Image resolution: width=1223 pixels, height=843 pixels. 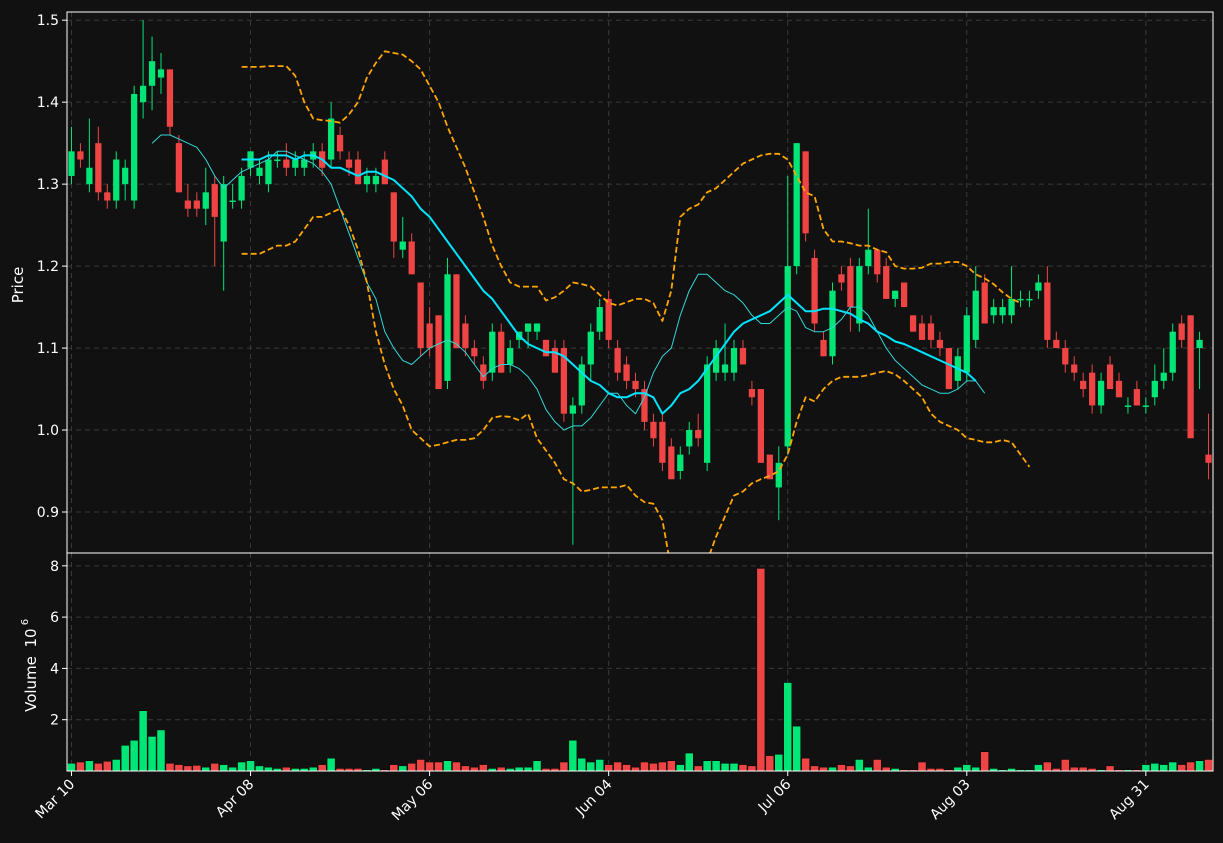 I want to click on volume-tick-label: 6, so click(x=54, y=618).